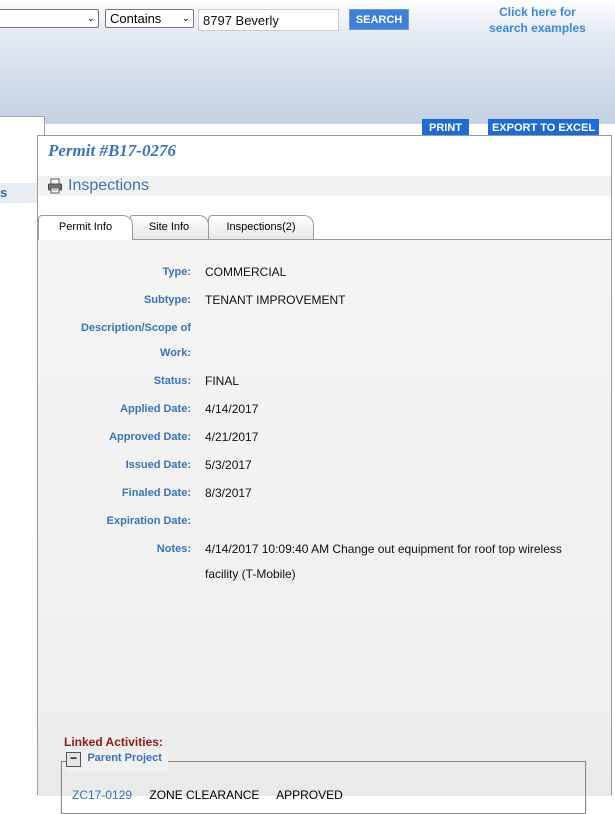 Image resolution: width=615 pixels, height=814 pixels. What do you see at coordinates (275, 300) in the screenshot?
I see `subtype-value: TENANT IMPROVEMENT` at bounding box center [275, 300].